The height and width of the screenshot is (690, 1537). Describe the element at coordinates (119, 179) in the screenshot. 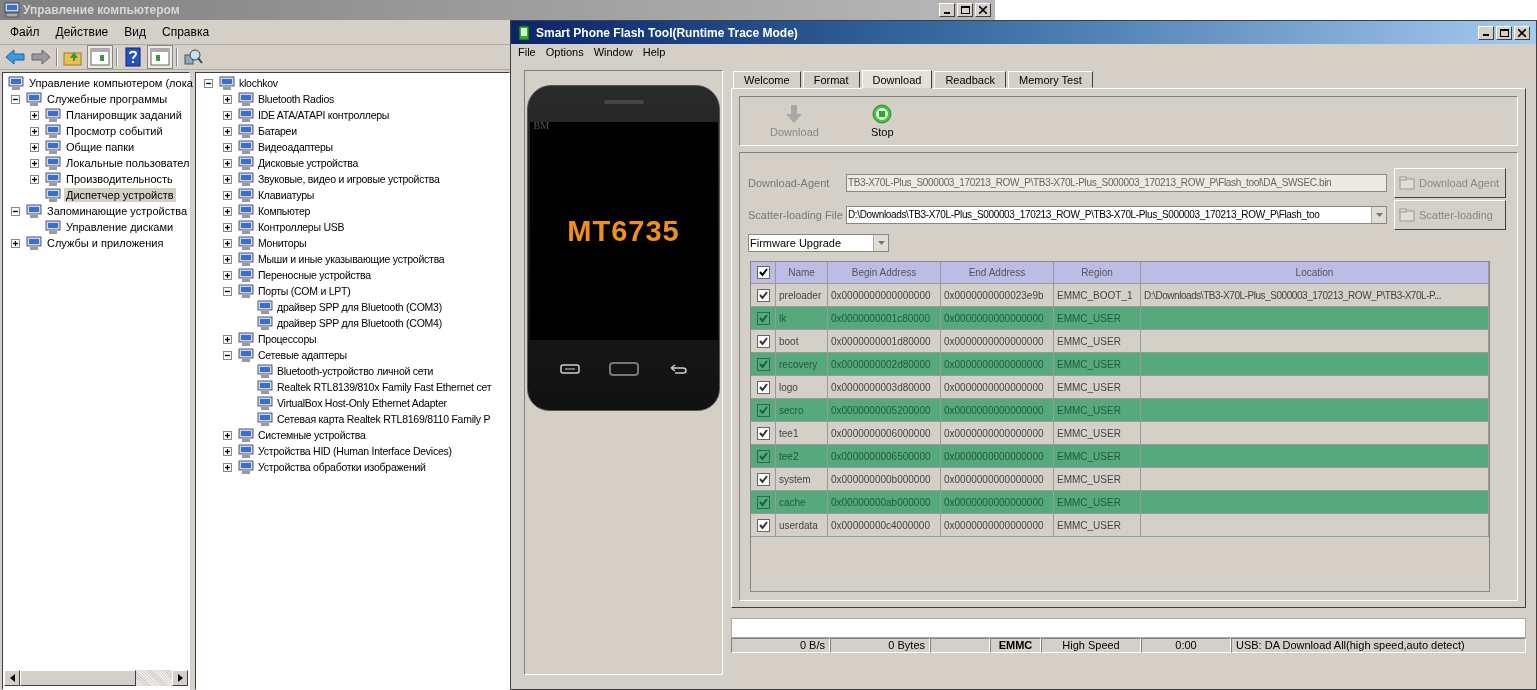

I see `tree-item: Производительность` at that location.